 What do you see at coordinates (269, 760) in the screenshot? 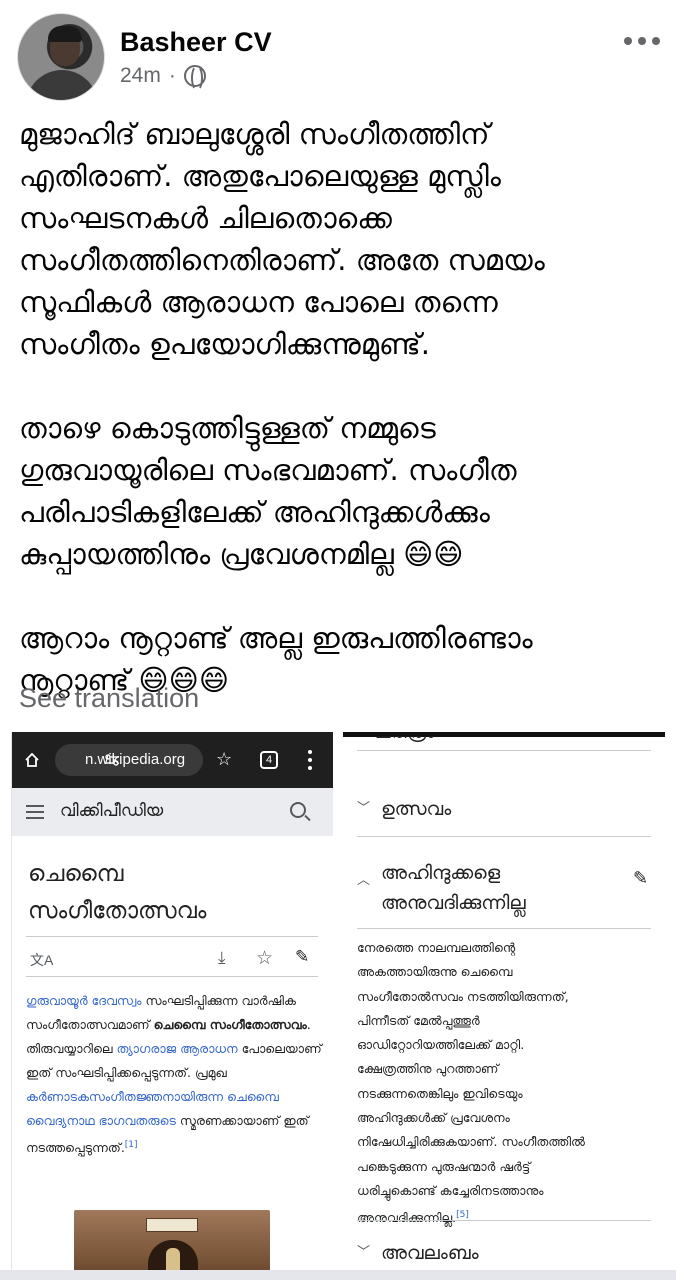
I see `tabs-icon: 4` at bounding box center [269, 760].